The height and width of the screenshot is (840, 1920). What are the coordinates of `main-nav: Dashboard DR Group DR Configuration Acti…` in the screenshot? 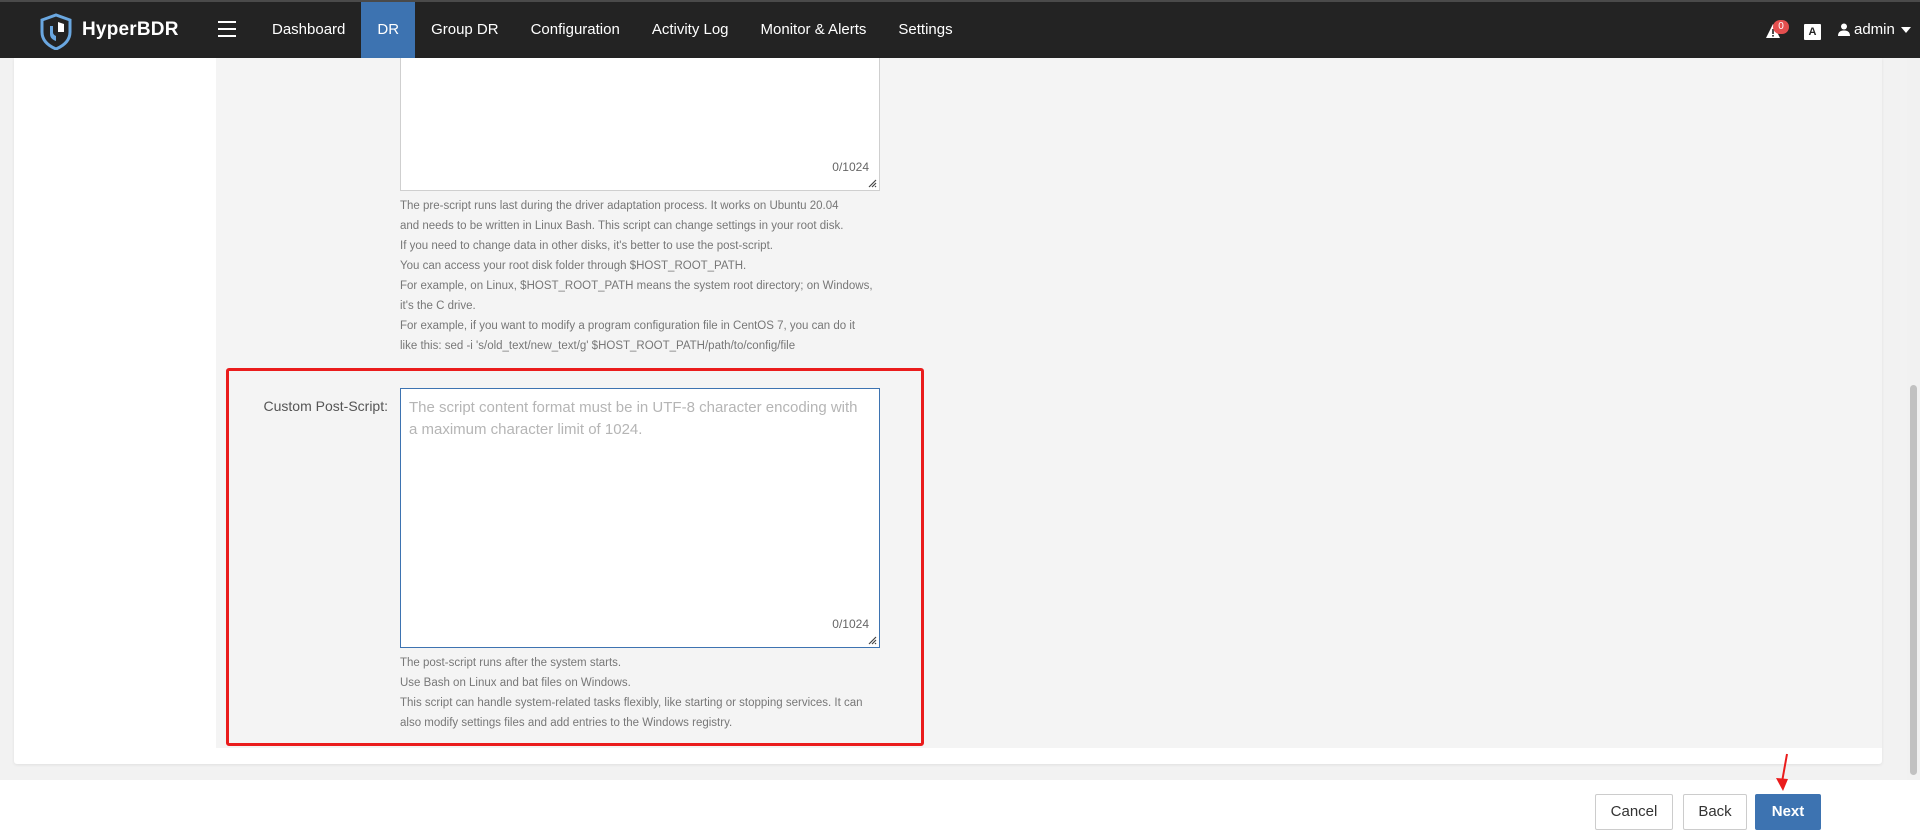 It's located at (612, 30).